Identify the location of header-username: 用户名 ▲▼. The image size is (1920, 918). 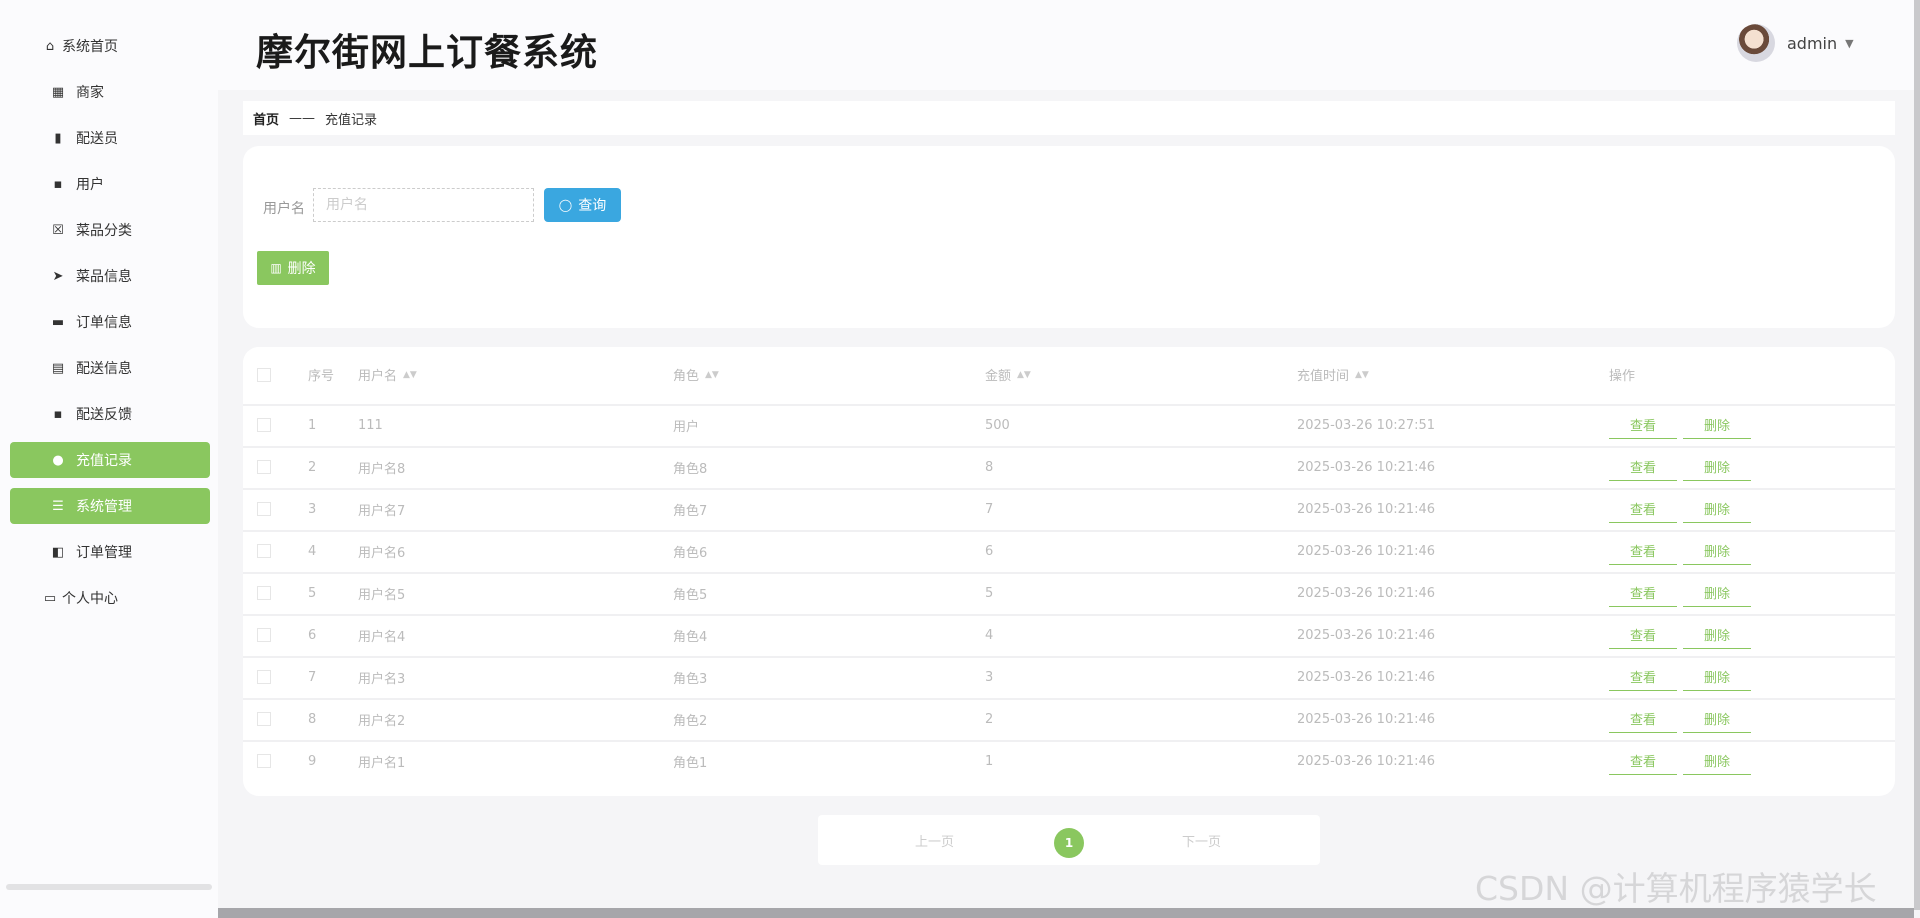
(387, 374).